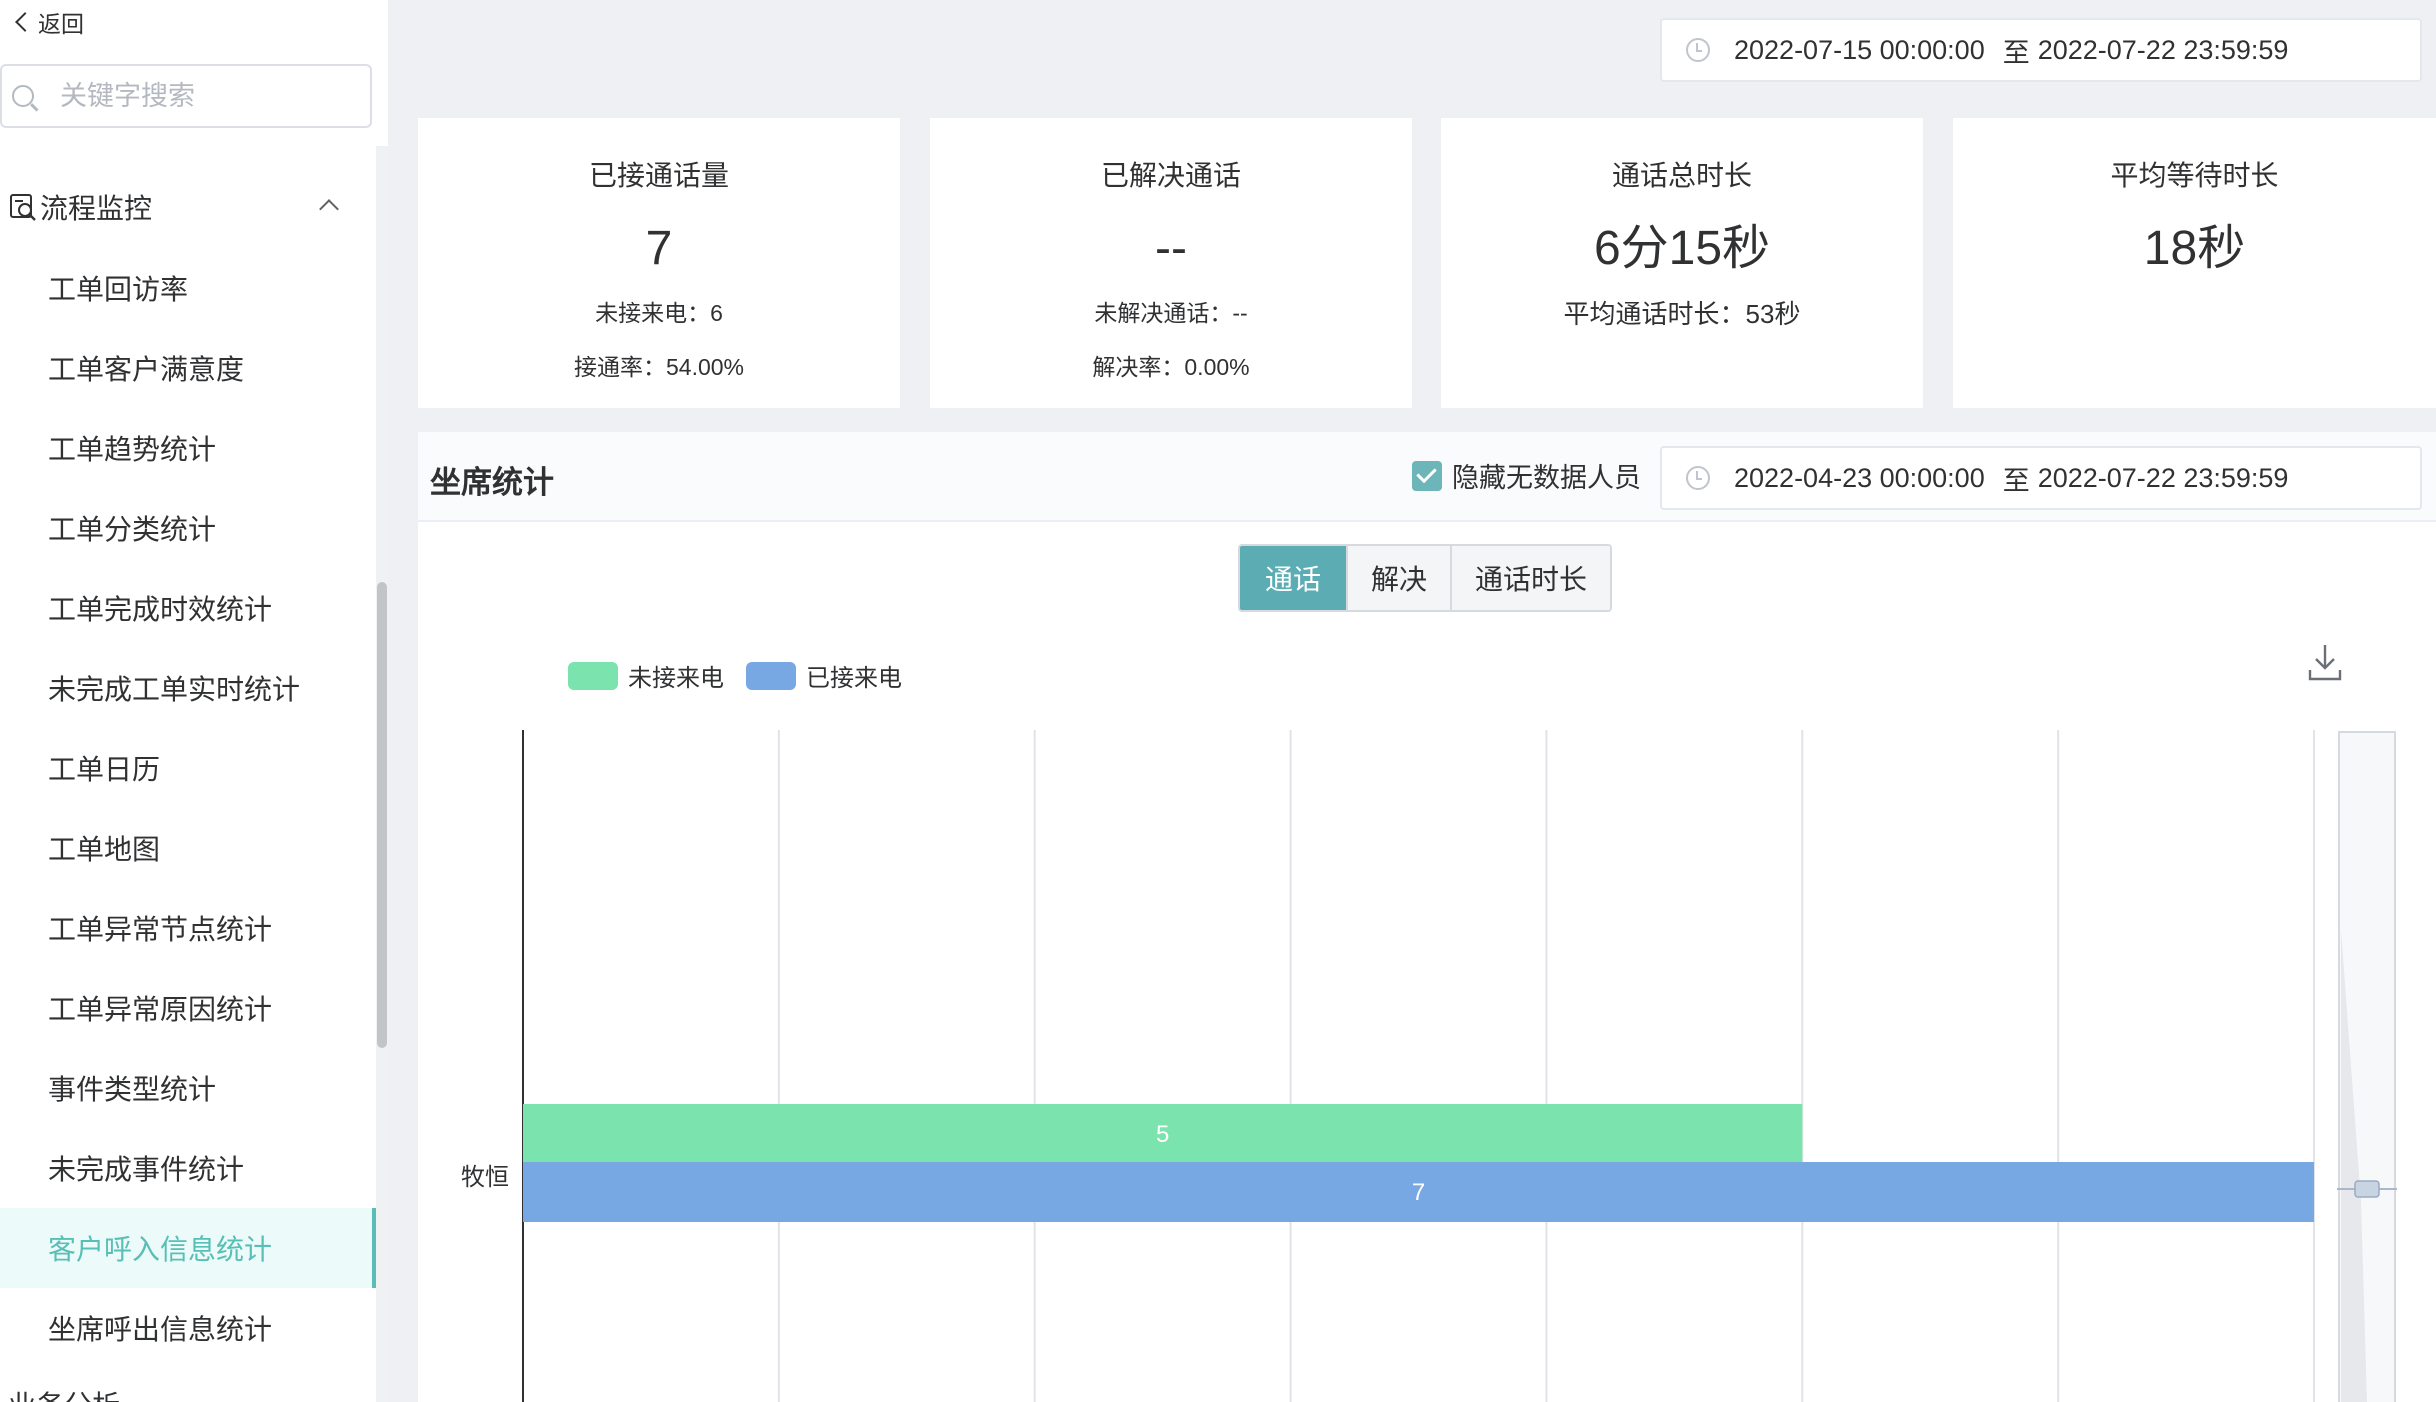 Image resolution: width=2436 pixels, height=1402 pixels. I want to click on sidebar-item: 工单客户满意度, so click(188, 368).